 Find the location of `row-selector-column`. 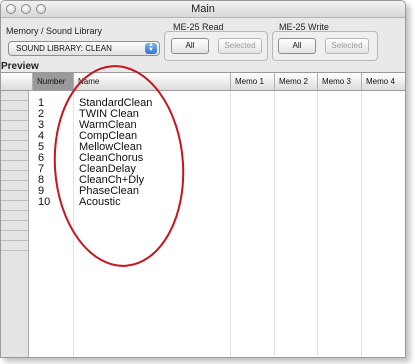

row-selector-column is located at coordinates (15, 224).